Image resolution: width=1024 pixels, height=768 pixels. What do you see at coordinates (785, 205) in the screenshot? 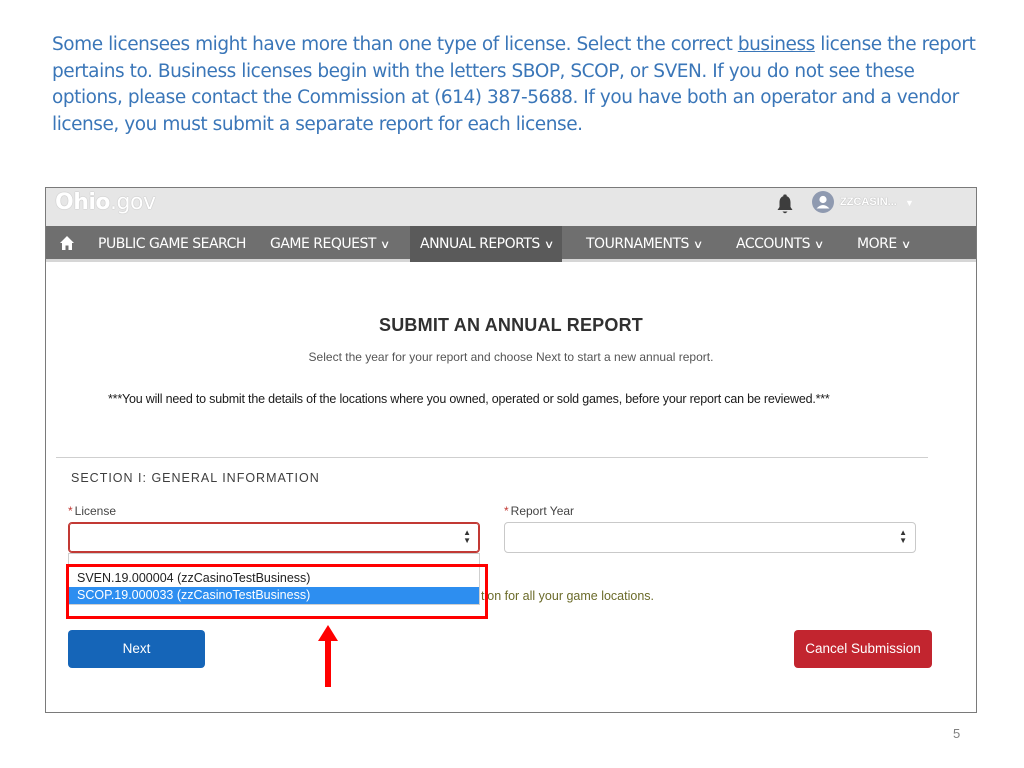
I see `bell-icon` at bounding box center [785, 205].